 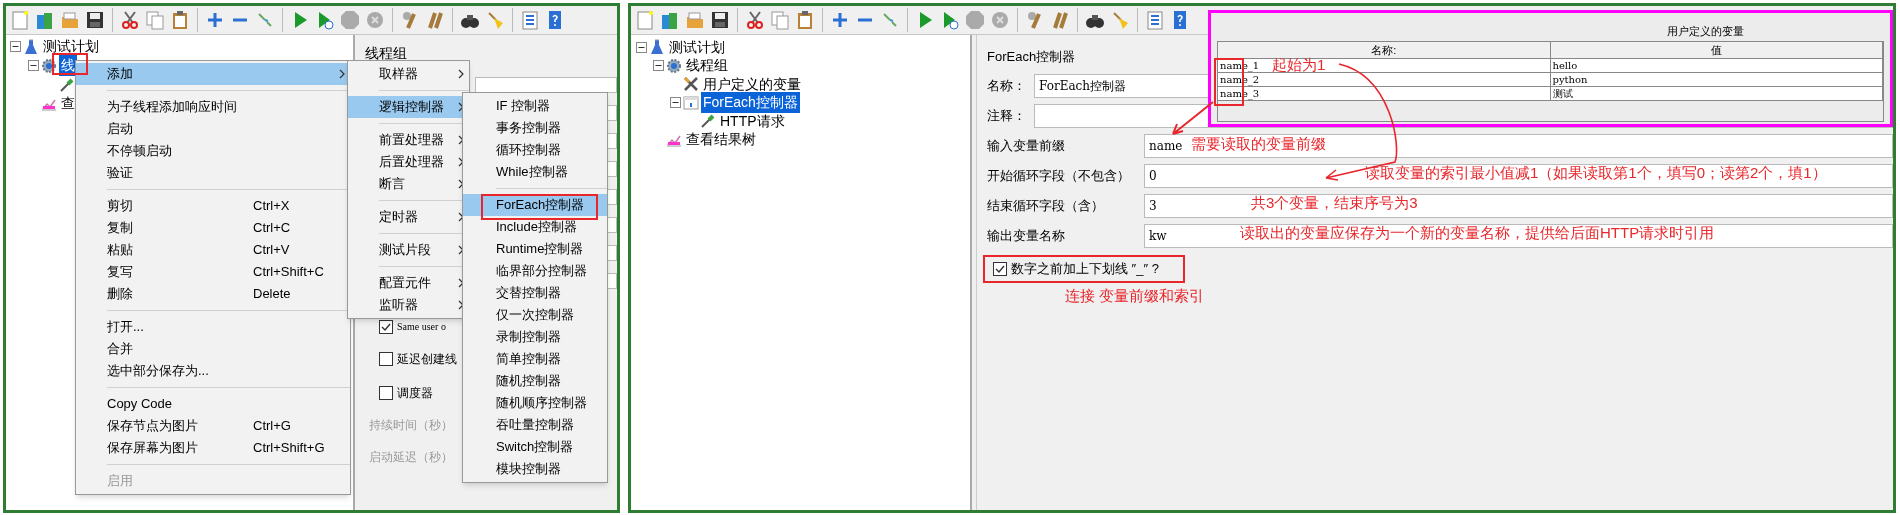 I want to click on menu-item: 录制控制器, so click(x=535, y=337).